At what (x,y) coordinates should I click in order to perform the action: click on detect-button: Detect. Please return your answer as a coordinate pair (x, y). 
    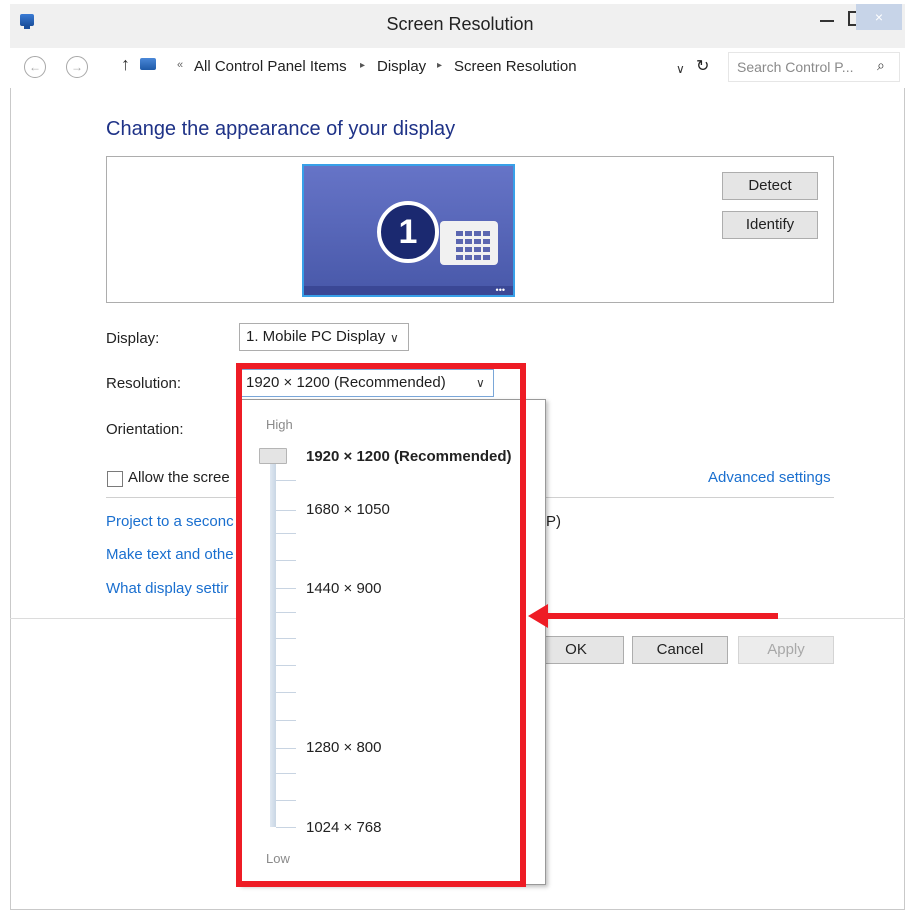
    Looking at the image, I should click on (770, 186).